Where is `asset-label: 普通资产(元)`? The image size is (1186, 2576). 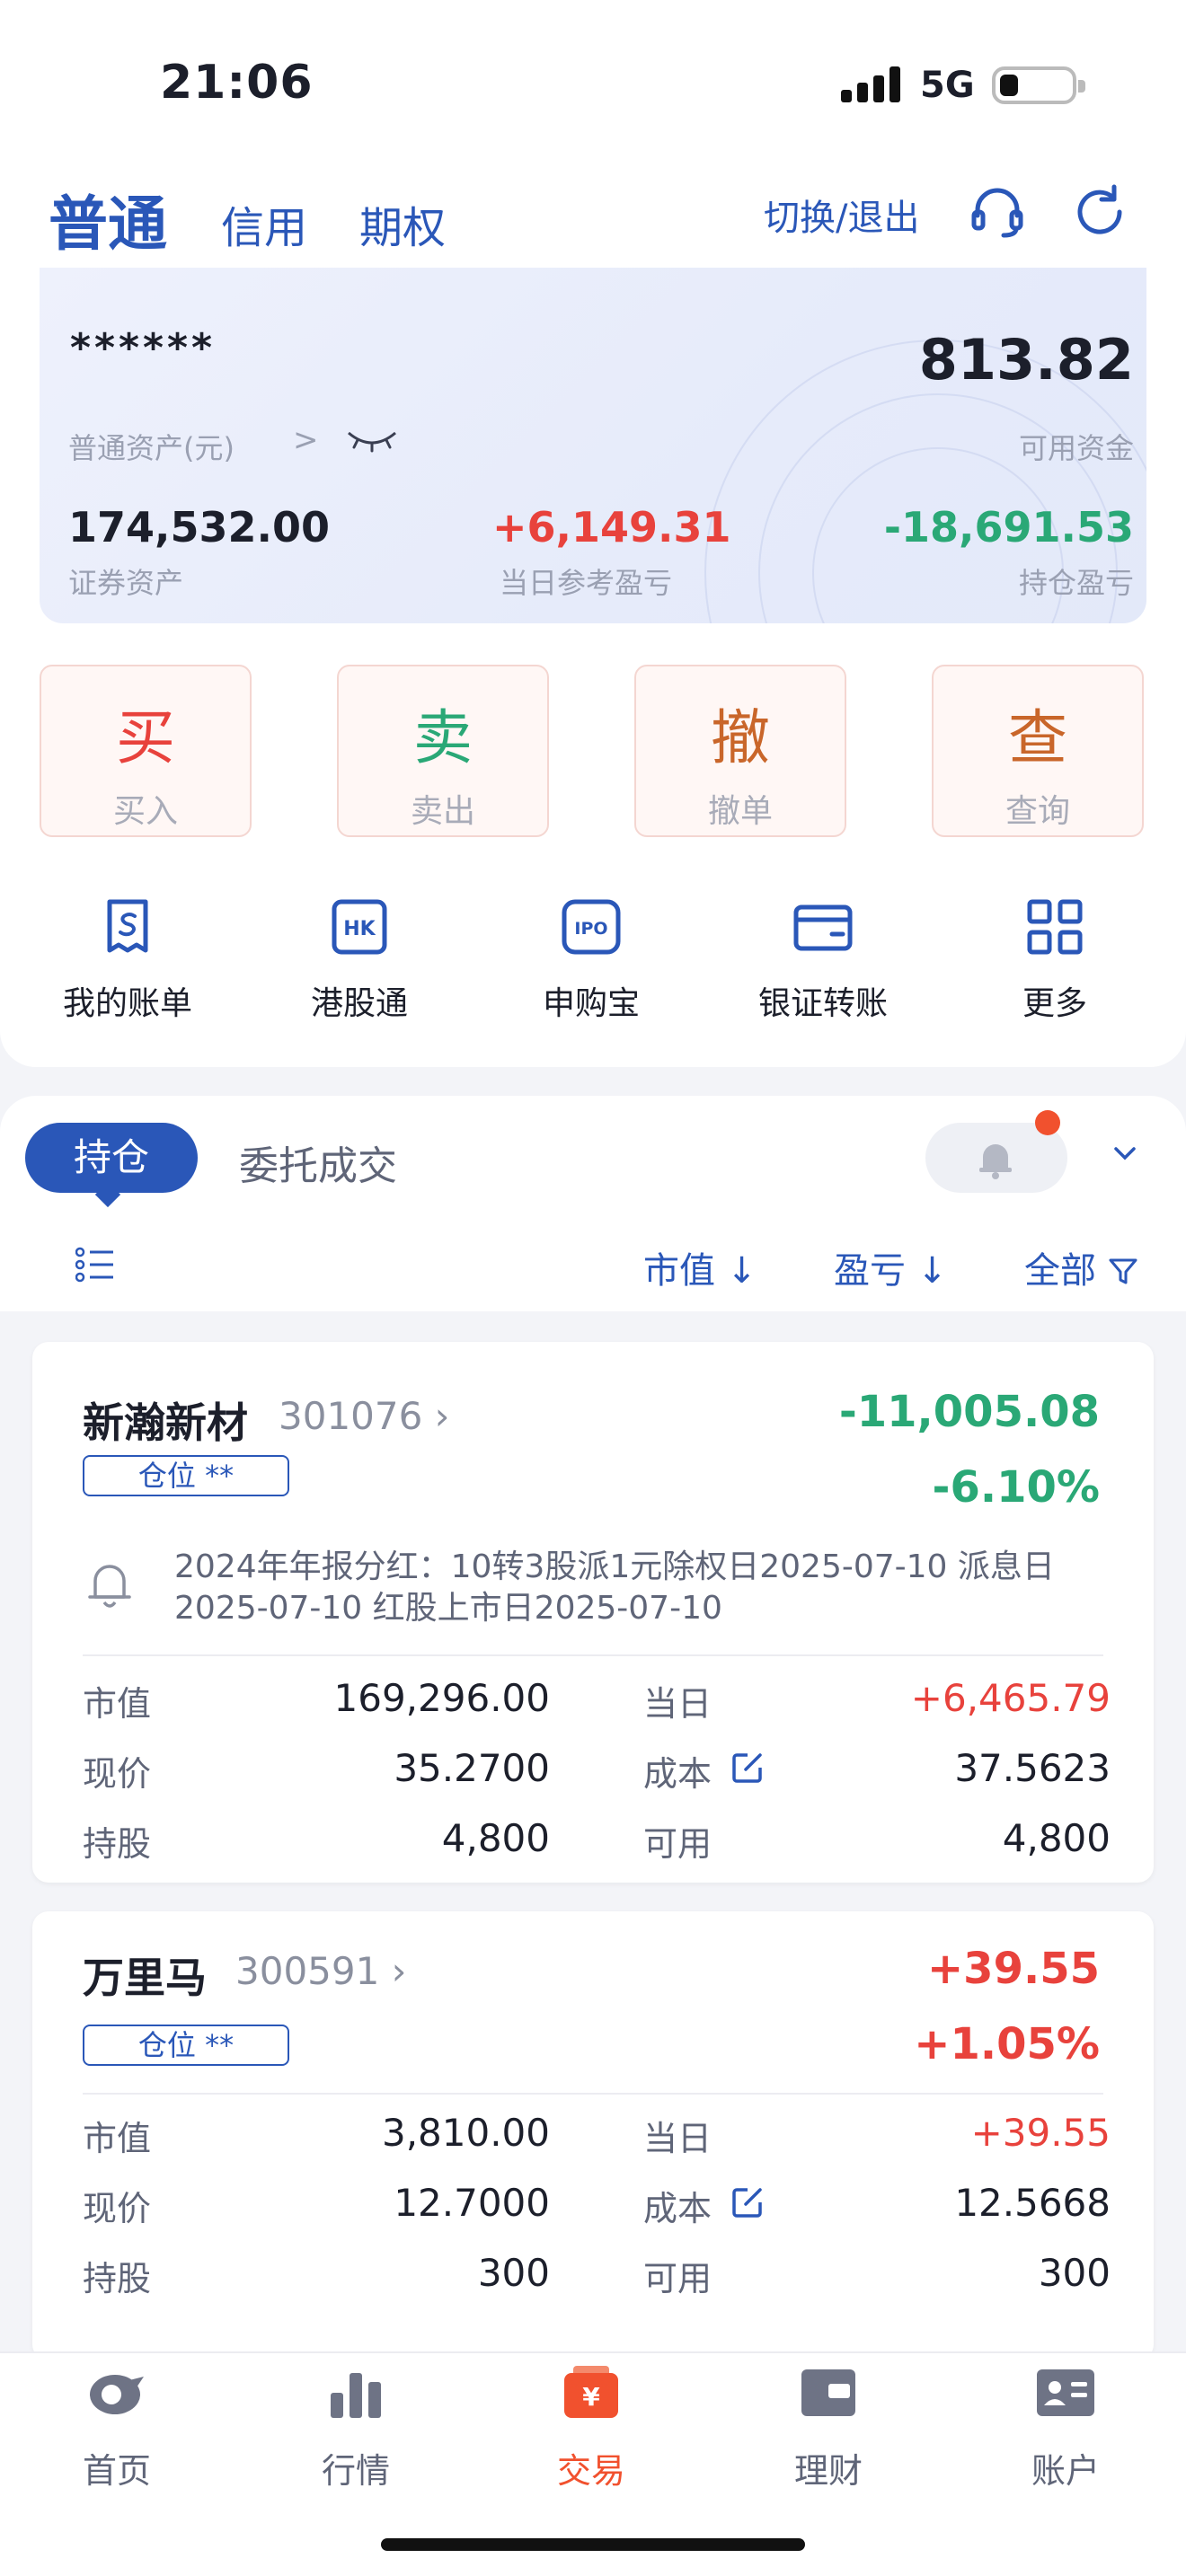 asset-label: 普通资产(元) is located at coordinates (151, 446).